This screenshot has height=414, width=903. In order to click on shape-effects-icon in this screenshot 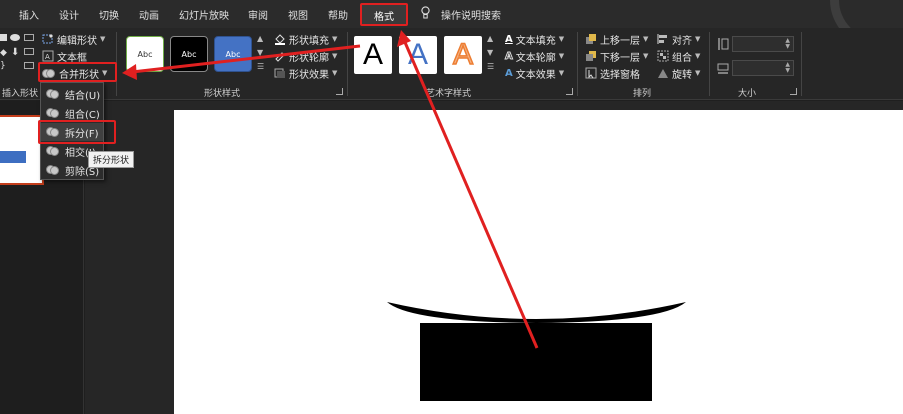, I will do `click(279, 73)`.